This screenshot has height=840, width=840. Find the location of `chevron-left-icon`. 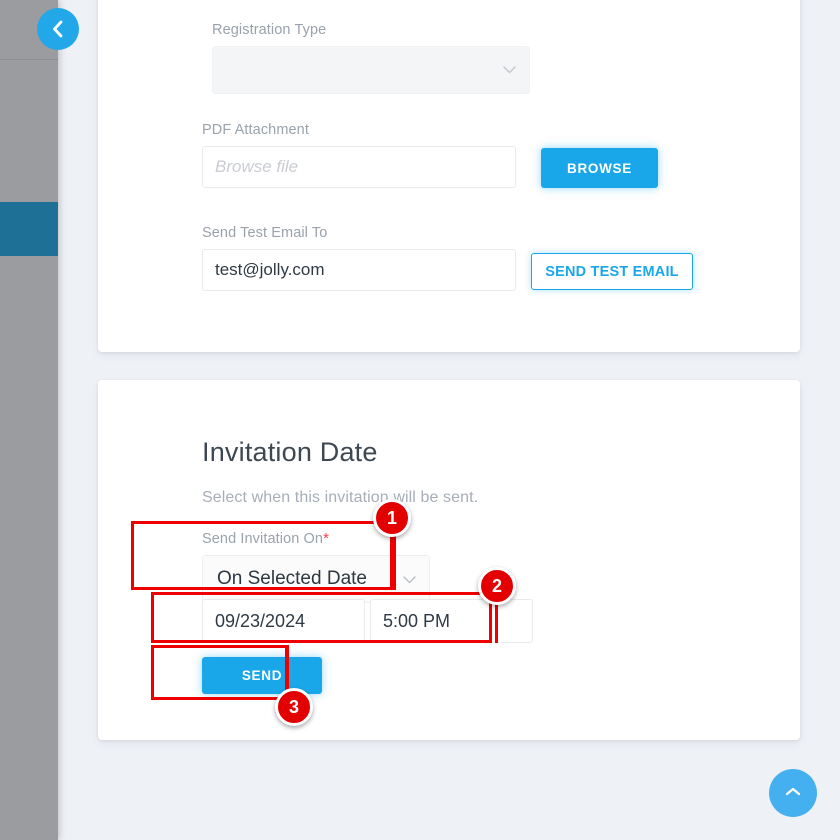

chevron-left-icon is located at coordinates (58, 29).